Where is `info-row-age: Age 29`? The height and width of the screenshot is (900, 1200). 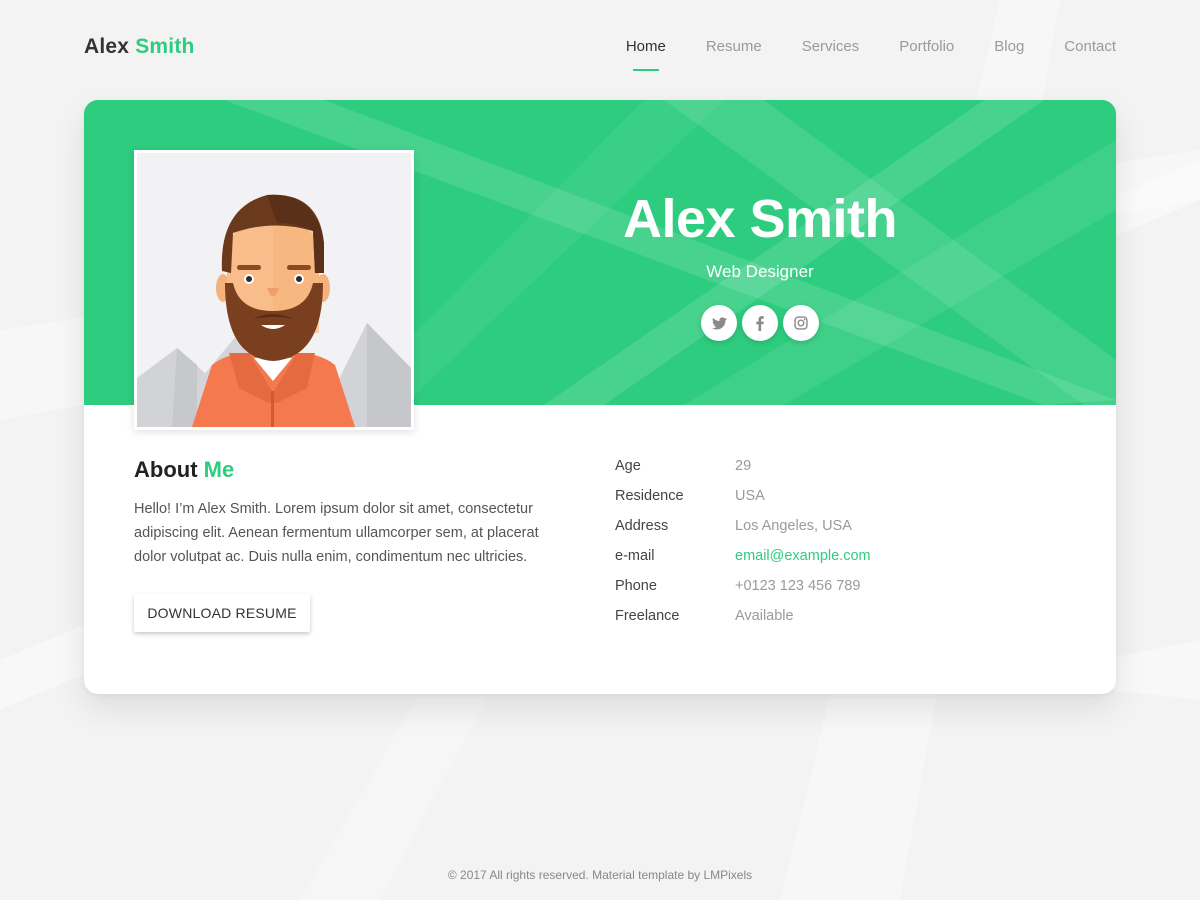 info-row-age: Age 29 is located at coordinates (743, 473).